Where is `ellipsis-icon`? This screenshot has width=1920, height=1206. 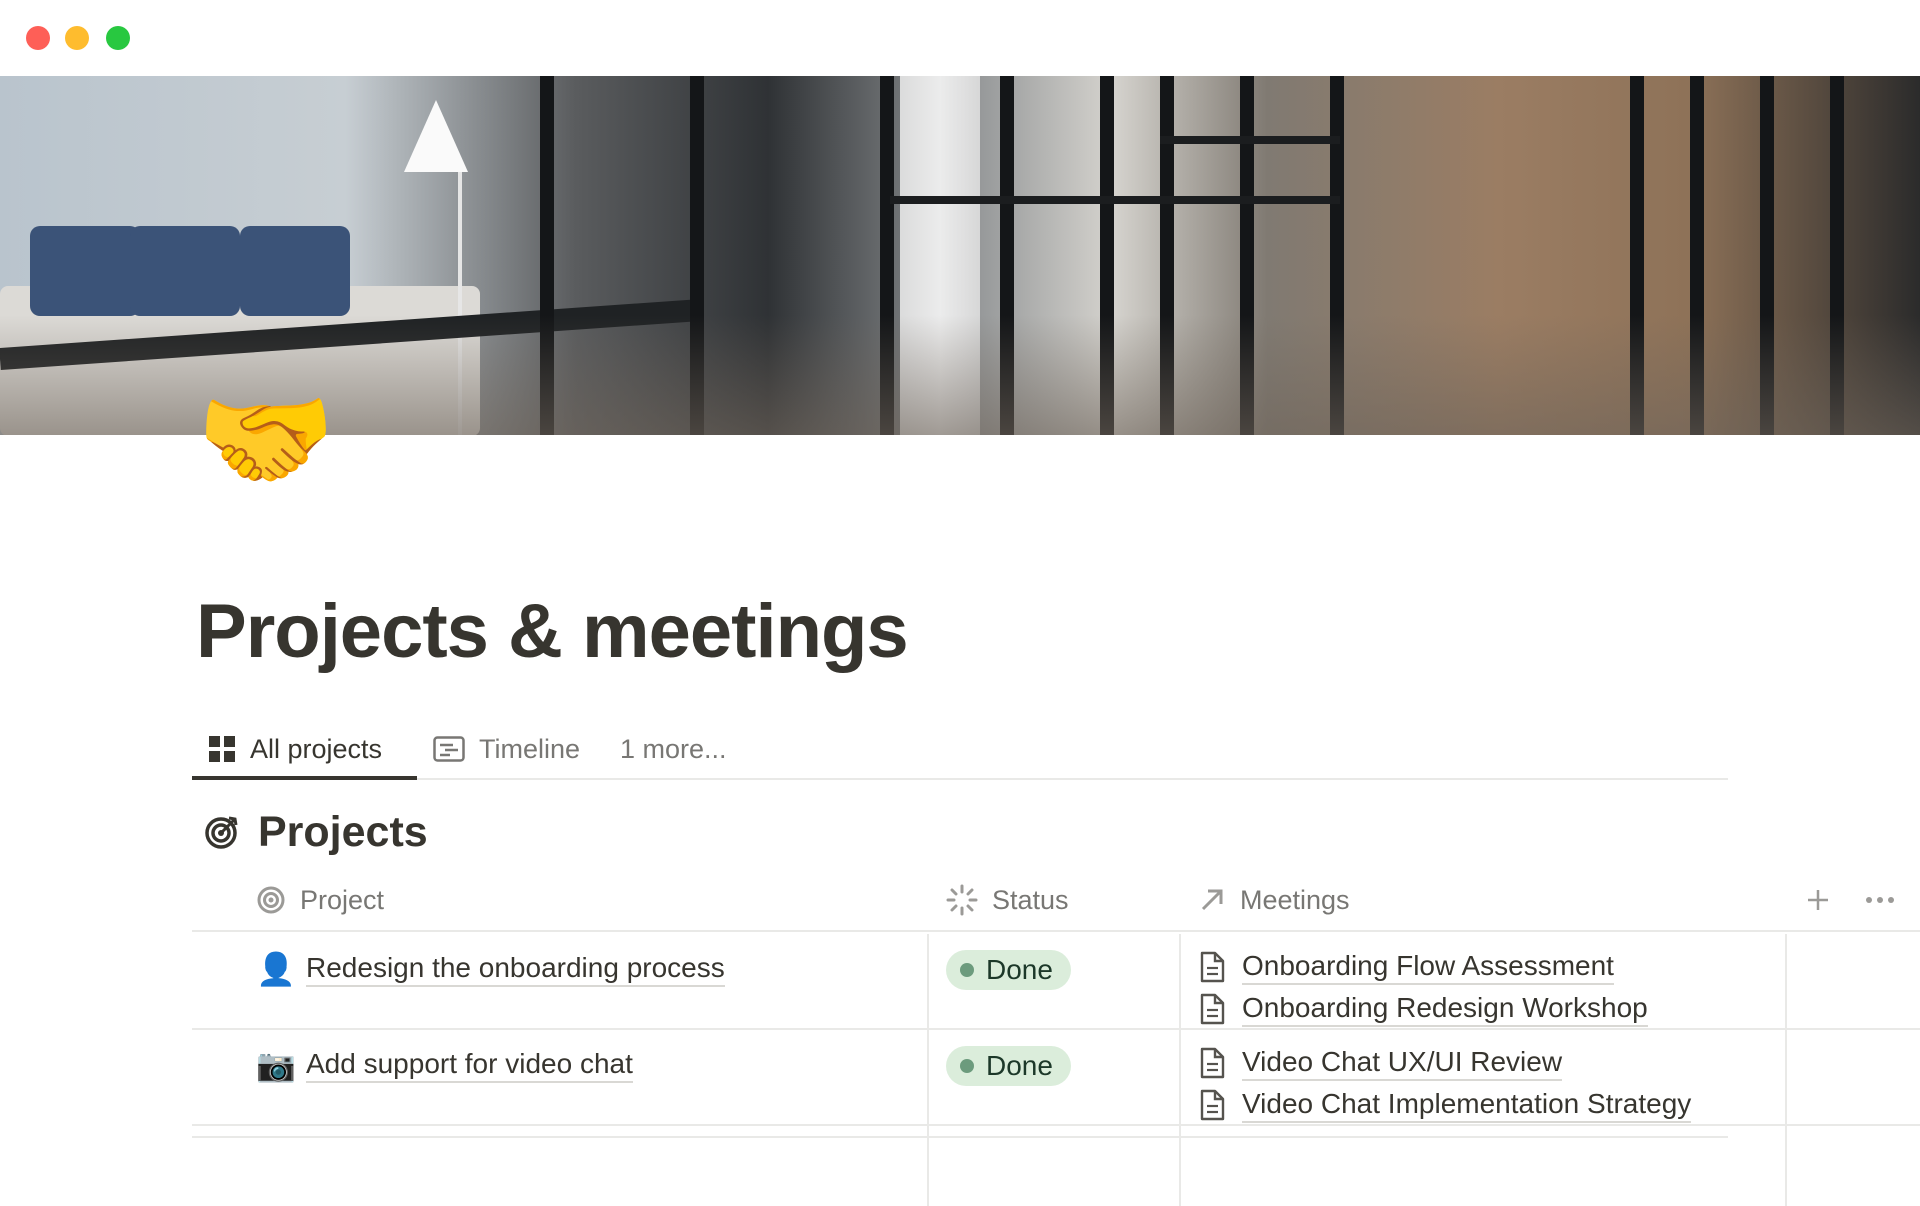 ellipsis-icon is located at coordinates (1880, 900).